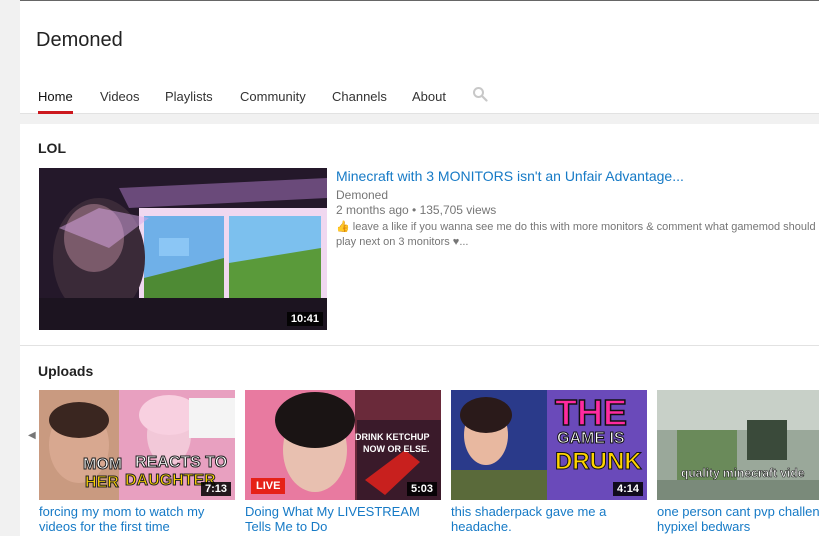  I want to click on thumb-text: THE, so click(591, 412).